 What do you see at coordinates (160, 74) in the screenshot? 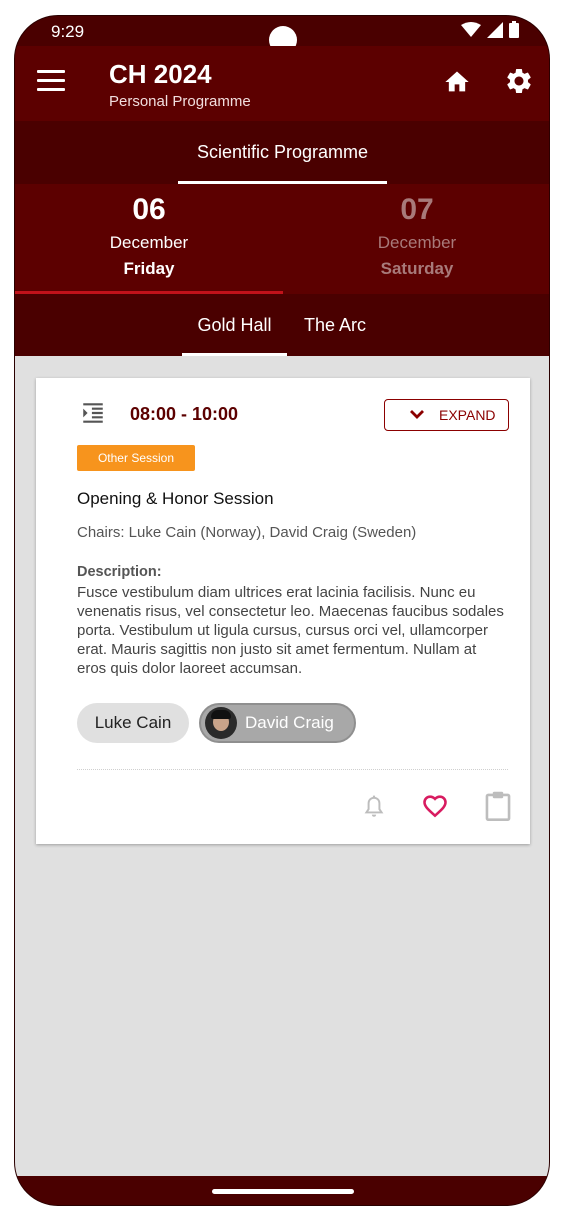
I see `app-title: CH 2024` at bounding box center [160, 74].